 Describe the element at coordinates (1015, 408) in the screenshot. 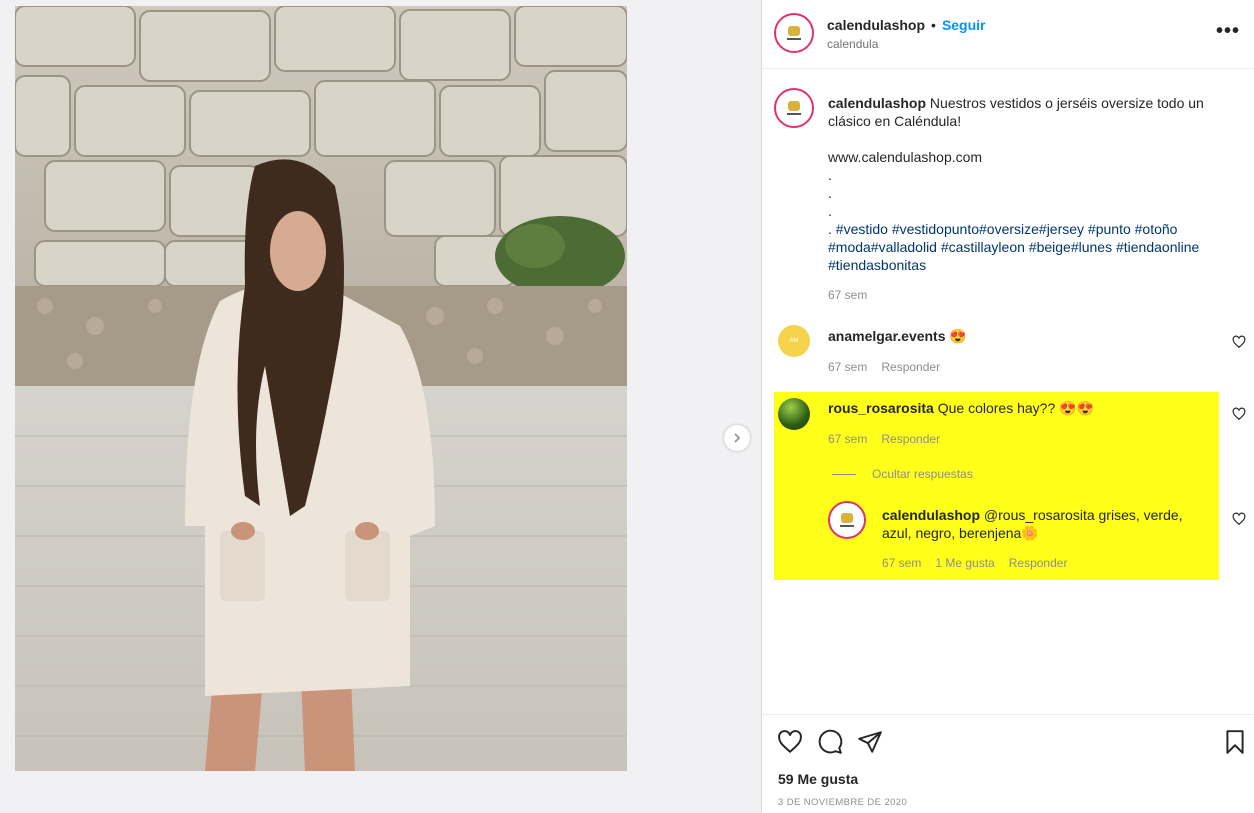

I see `comment-text: Que colores hay?? 😍😍` at that location.